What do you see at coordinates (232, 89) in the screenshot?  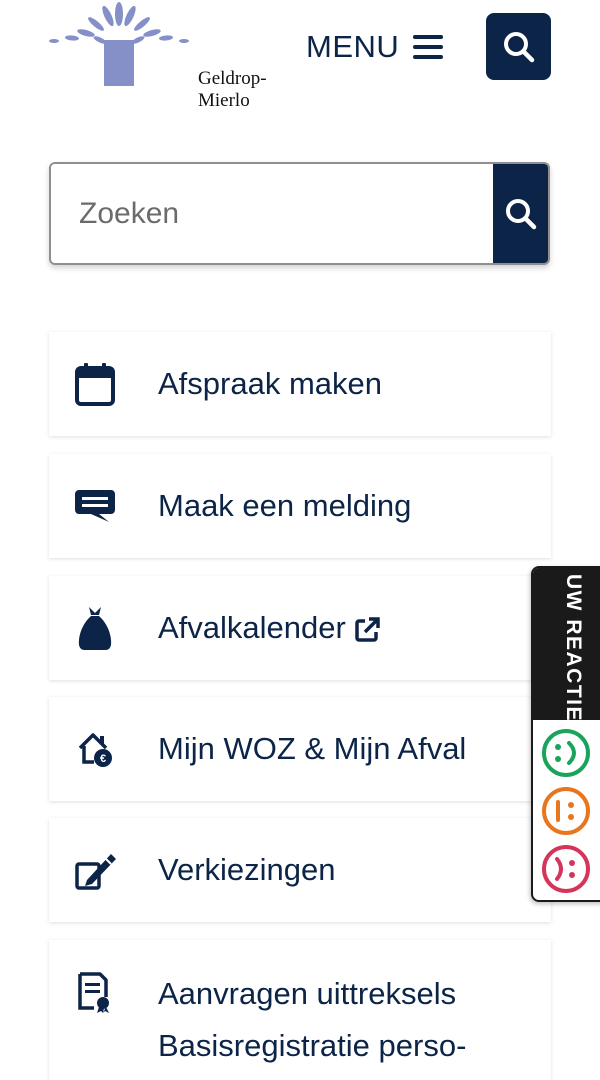 I see `logo-text: Geldrop-Mierlo` at bounding box center [232, 89].